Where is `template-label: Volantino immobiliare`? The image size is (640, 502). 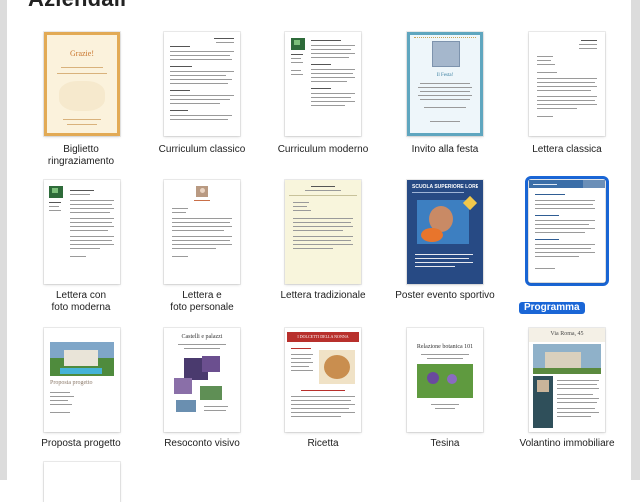 template-label: Volantino immobiliare is located at coordinates (567, 443).